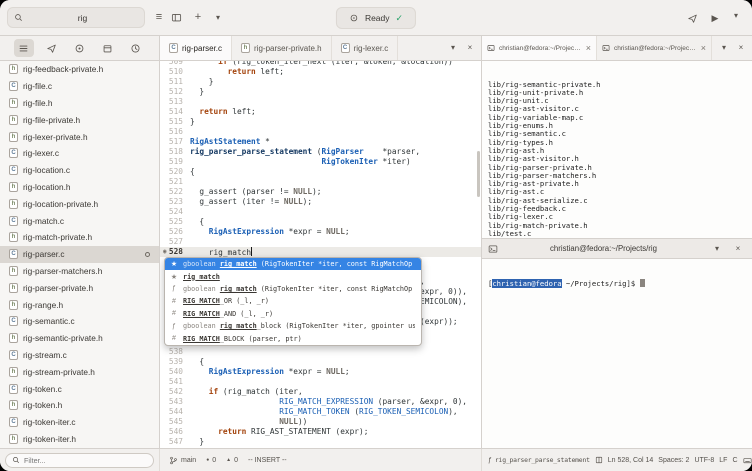 The width and height of the screenshot is (752, 471). Describe the element at coordinates (320, 442) in the screenshot. I see `code-line: 547 }` at that location.